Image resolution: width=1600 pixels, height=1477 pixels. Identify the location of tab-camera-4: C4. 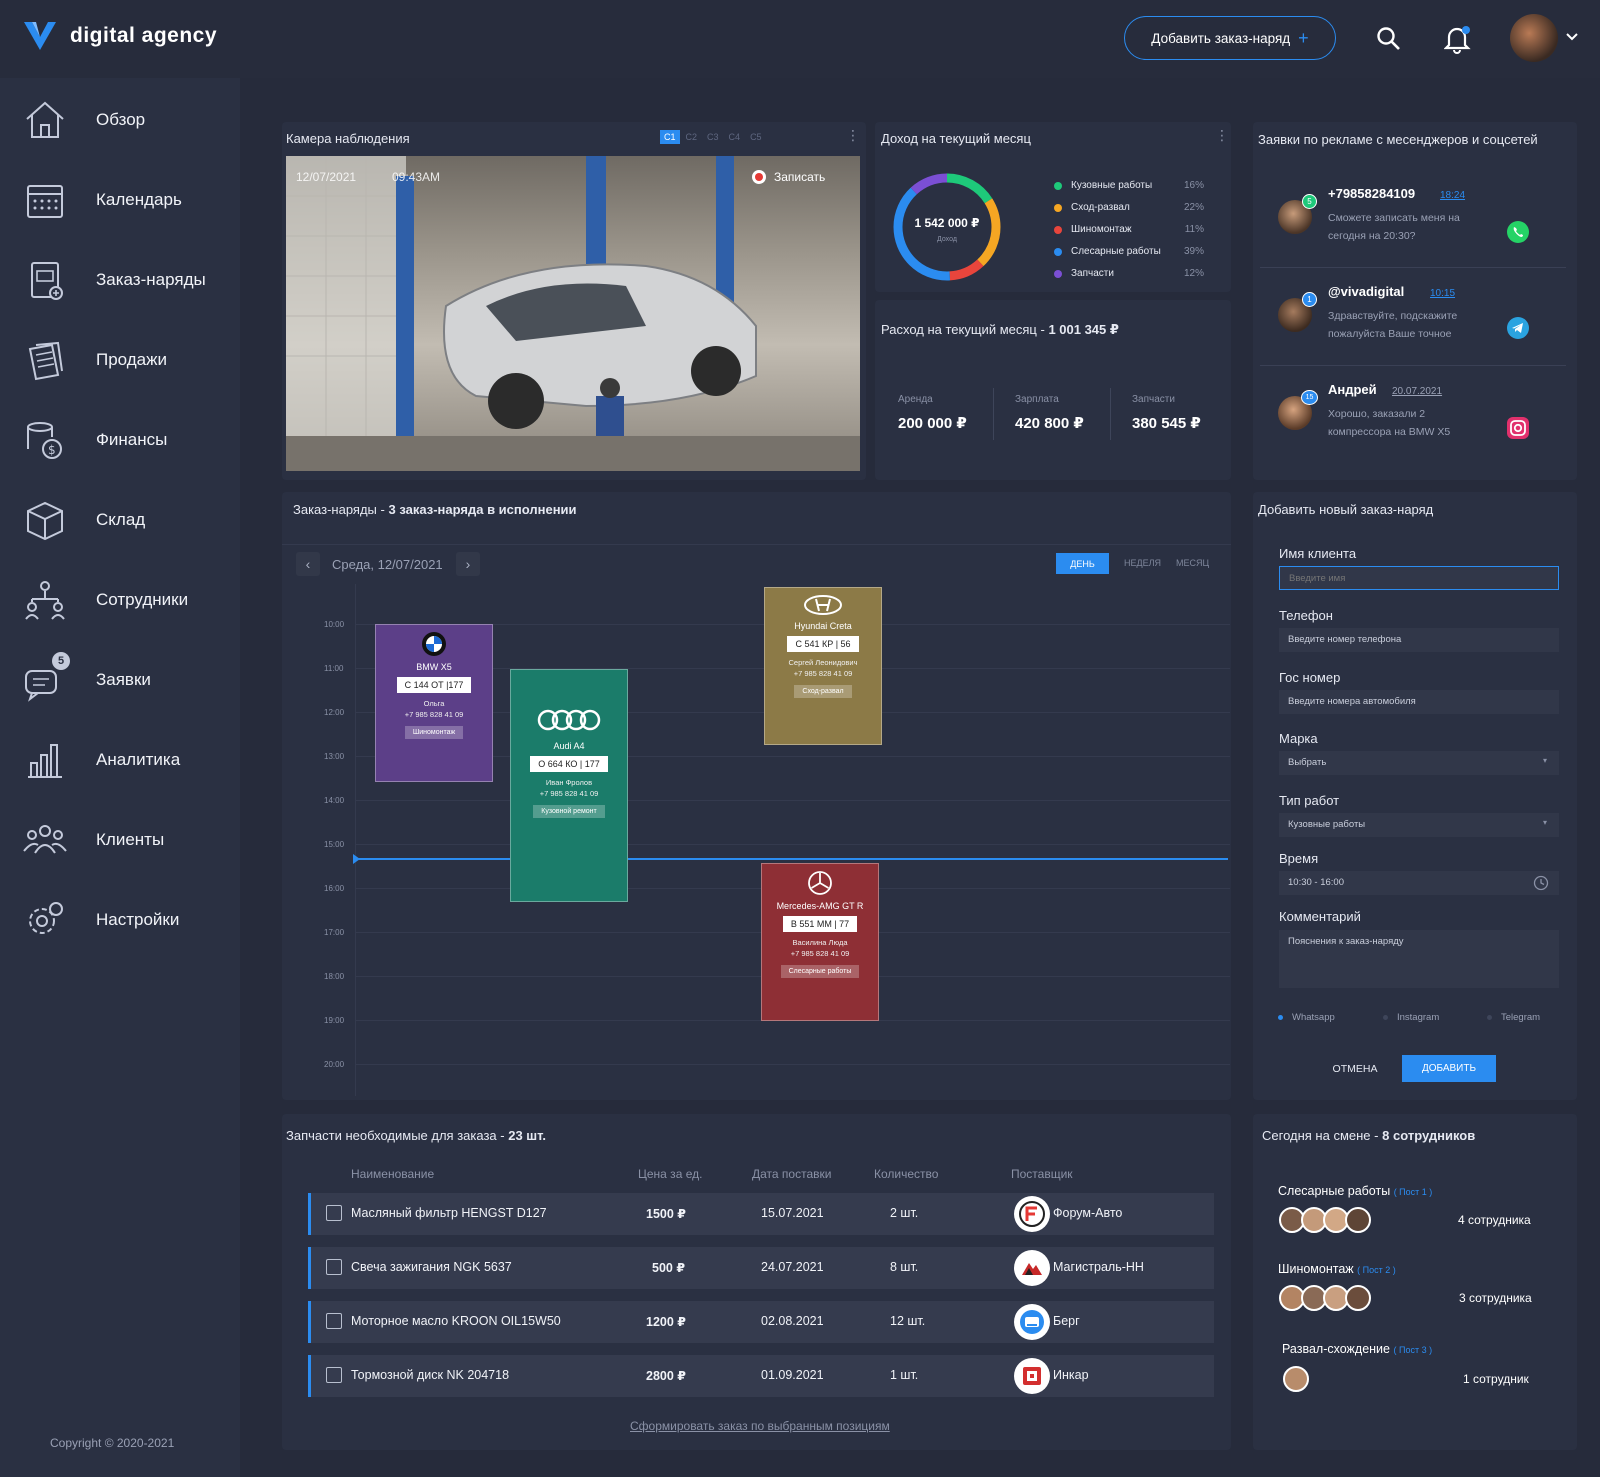
(735, 137).